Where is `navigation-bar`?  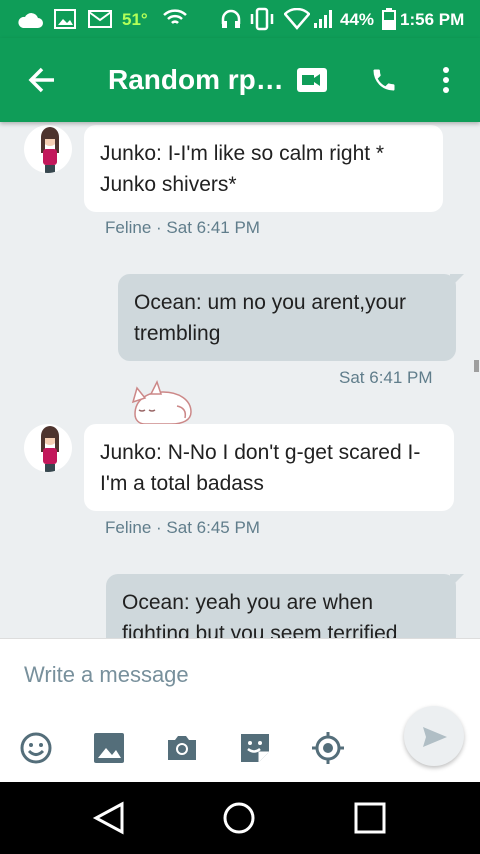 navigation-bar is located at coordinates (240, 818).